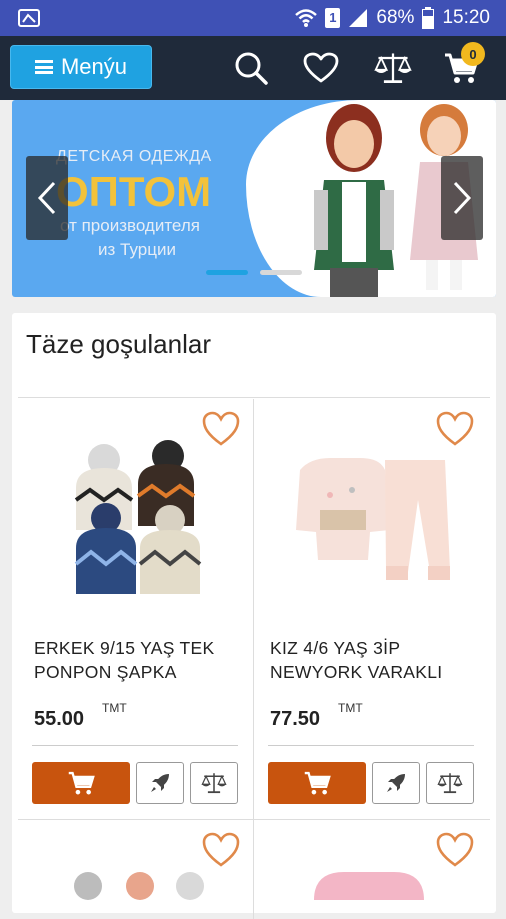  What do you see at coordinates (466, 17) in the screenshot?
I see `clock: 15:20` at bounding box center [466, 17].